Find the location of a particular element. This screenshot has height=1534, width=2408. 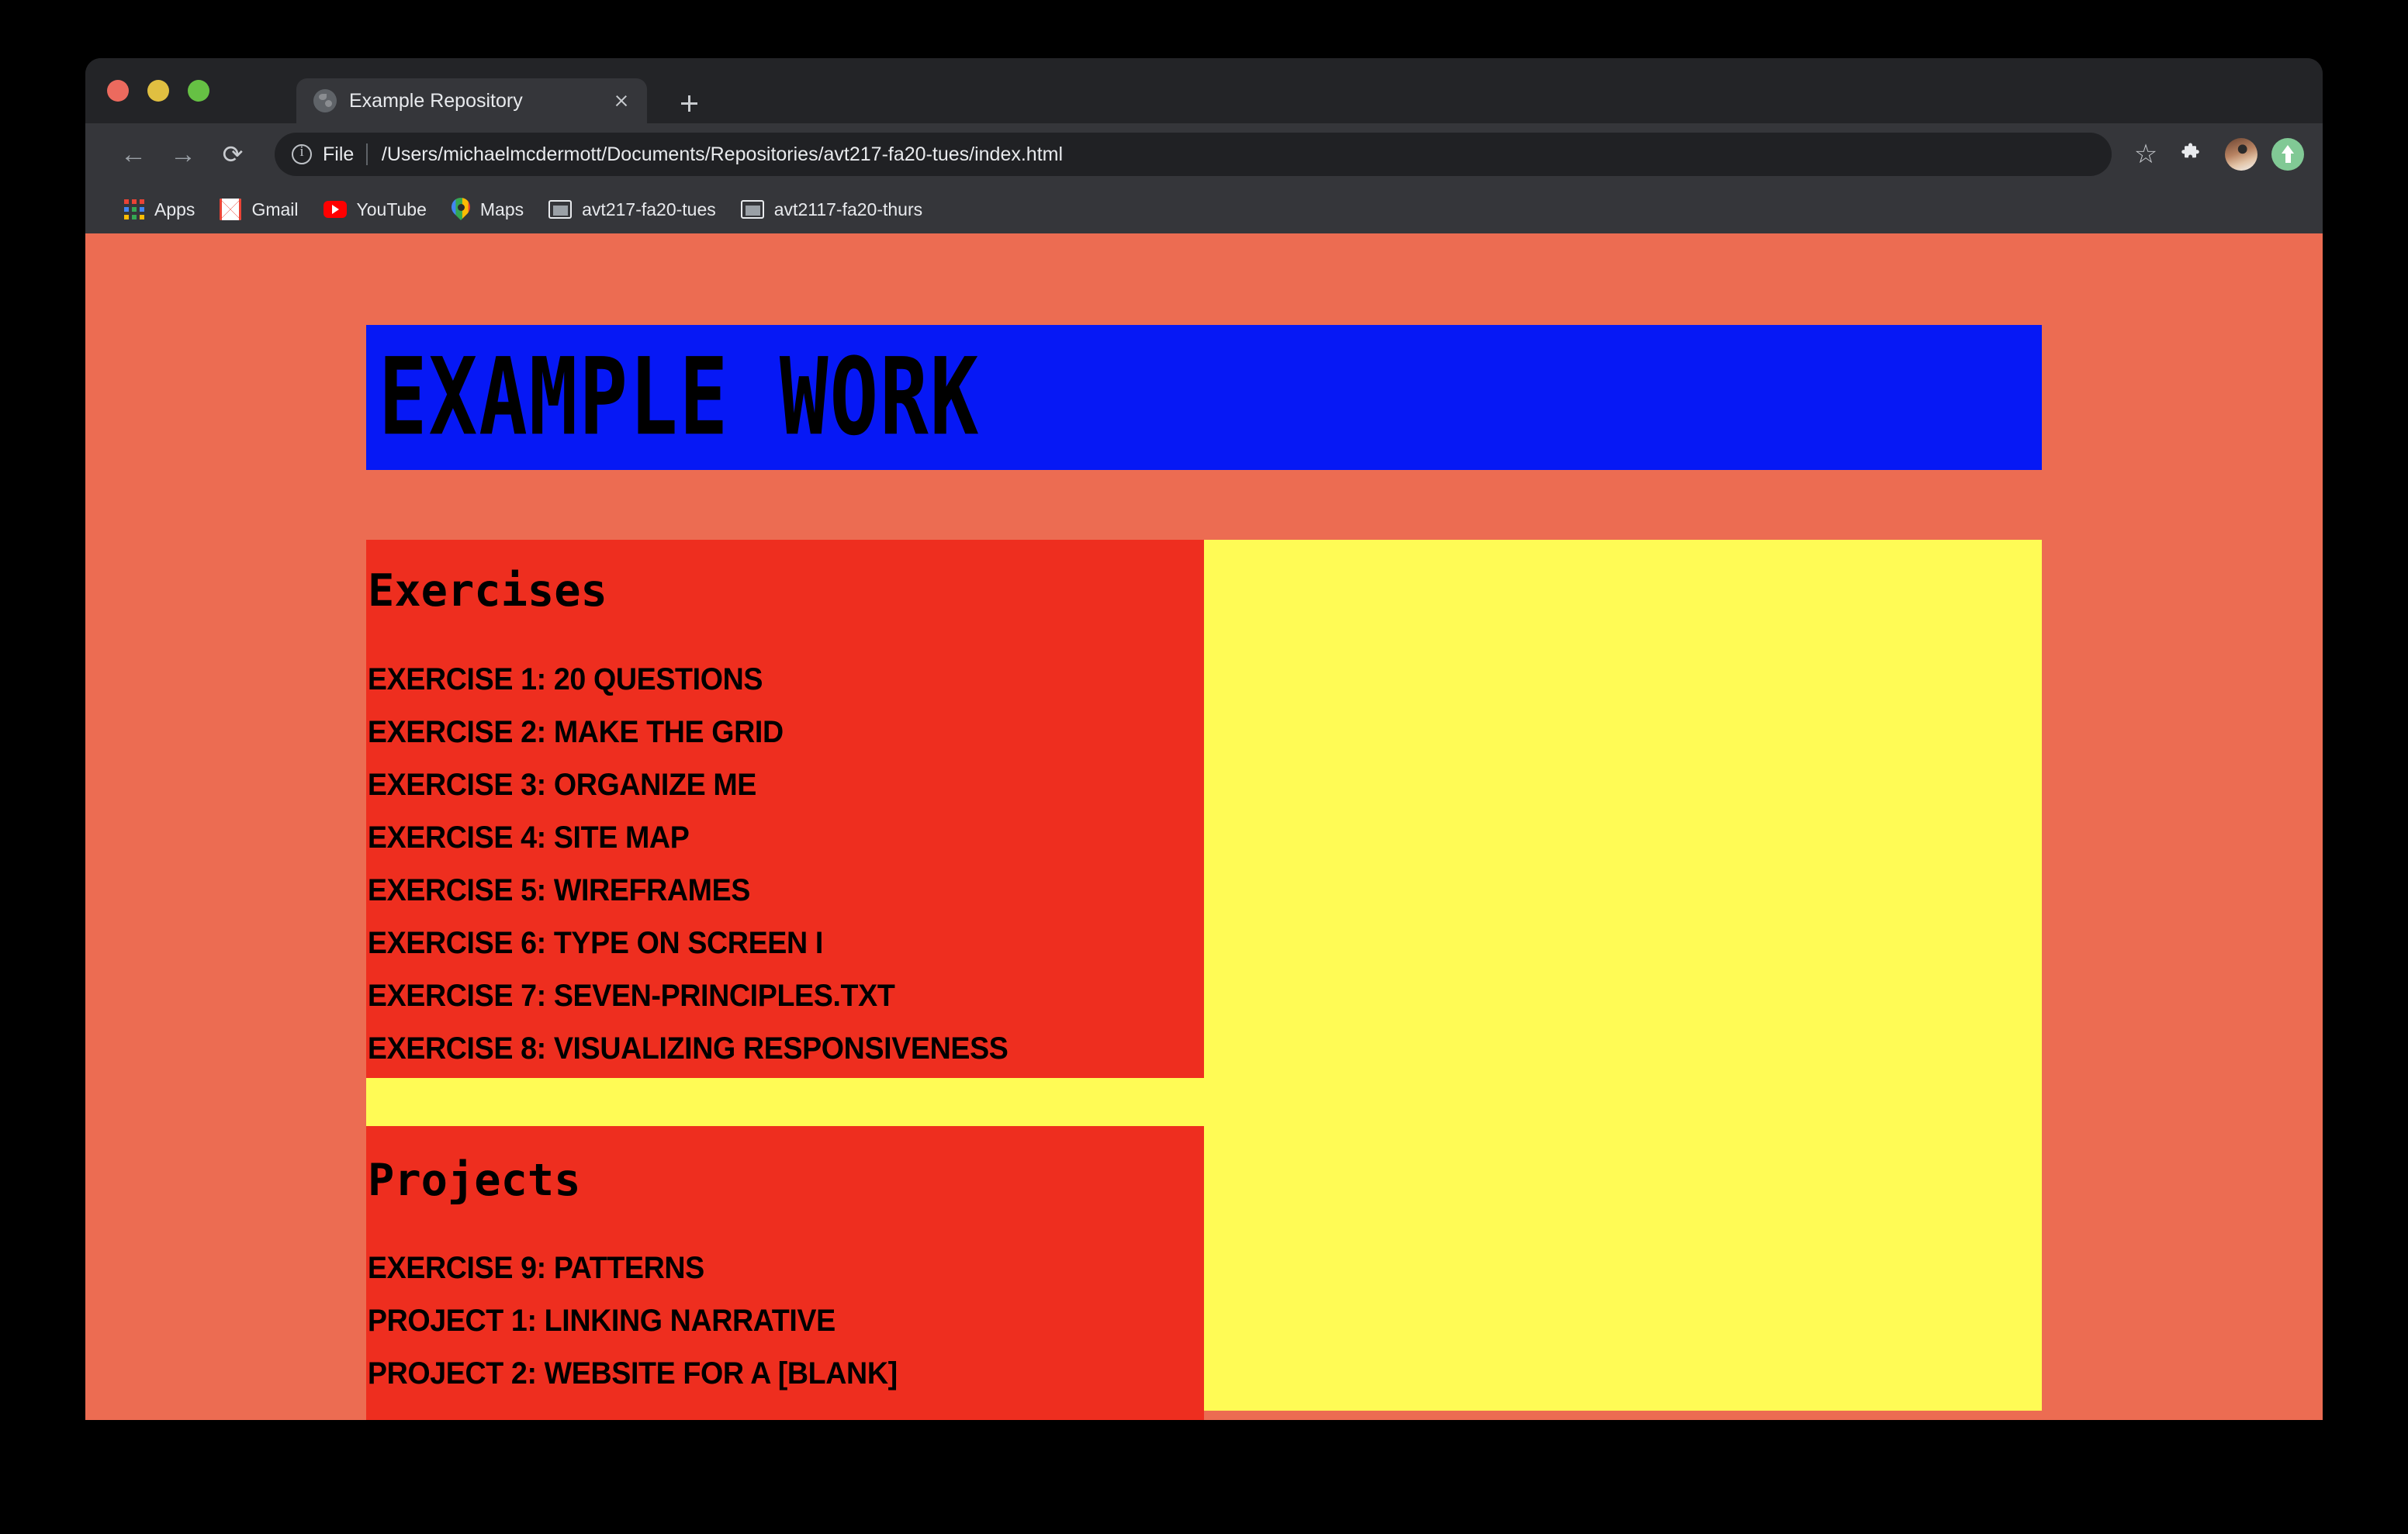

back-button: ← is located at coordinates (133, 154).